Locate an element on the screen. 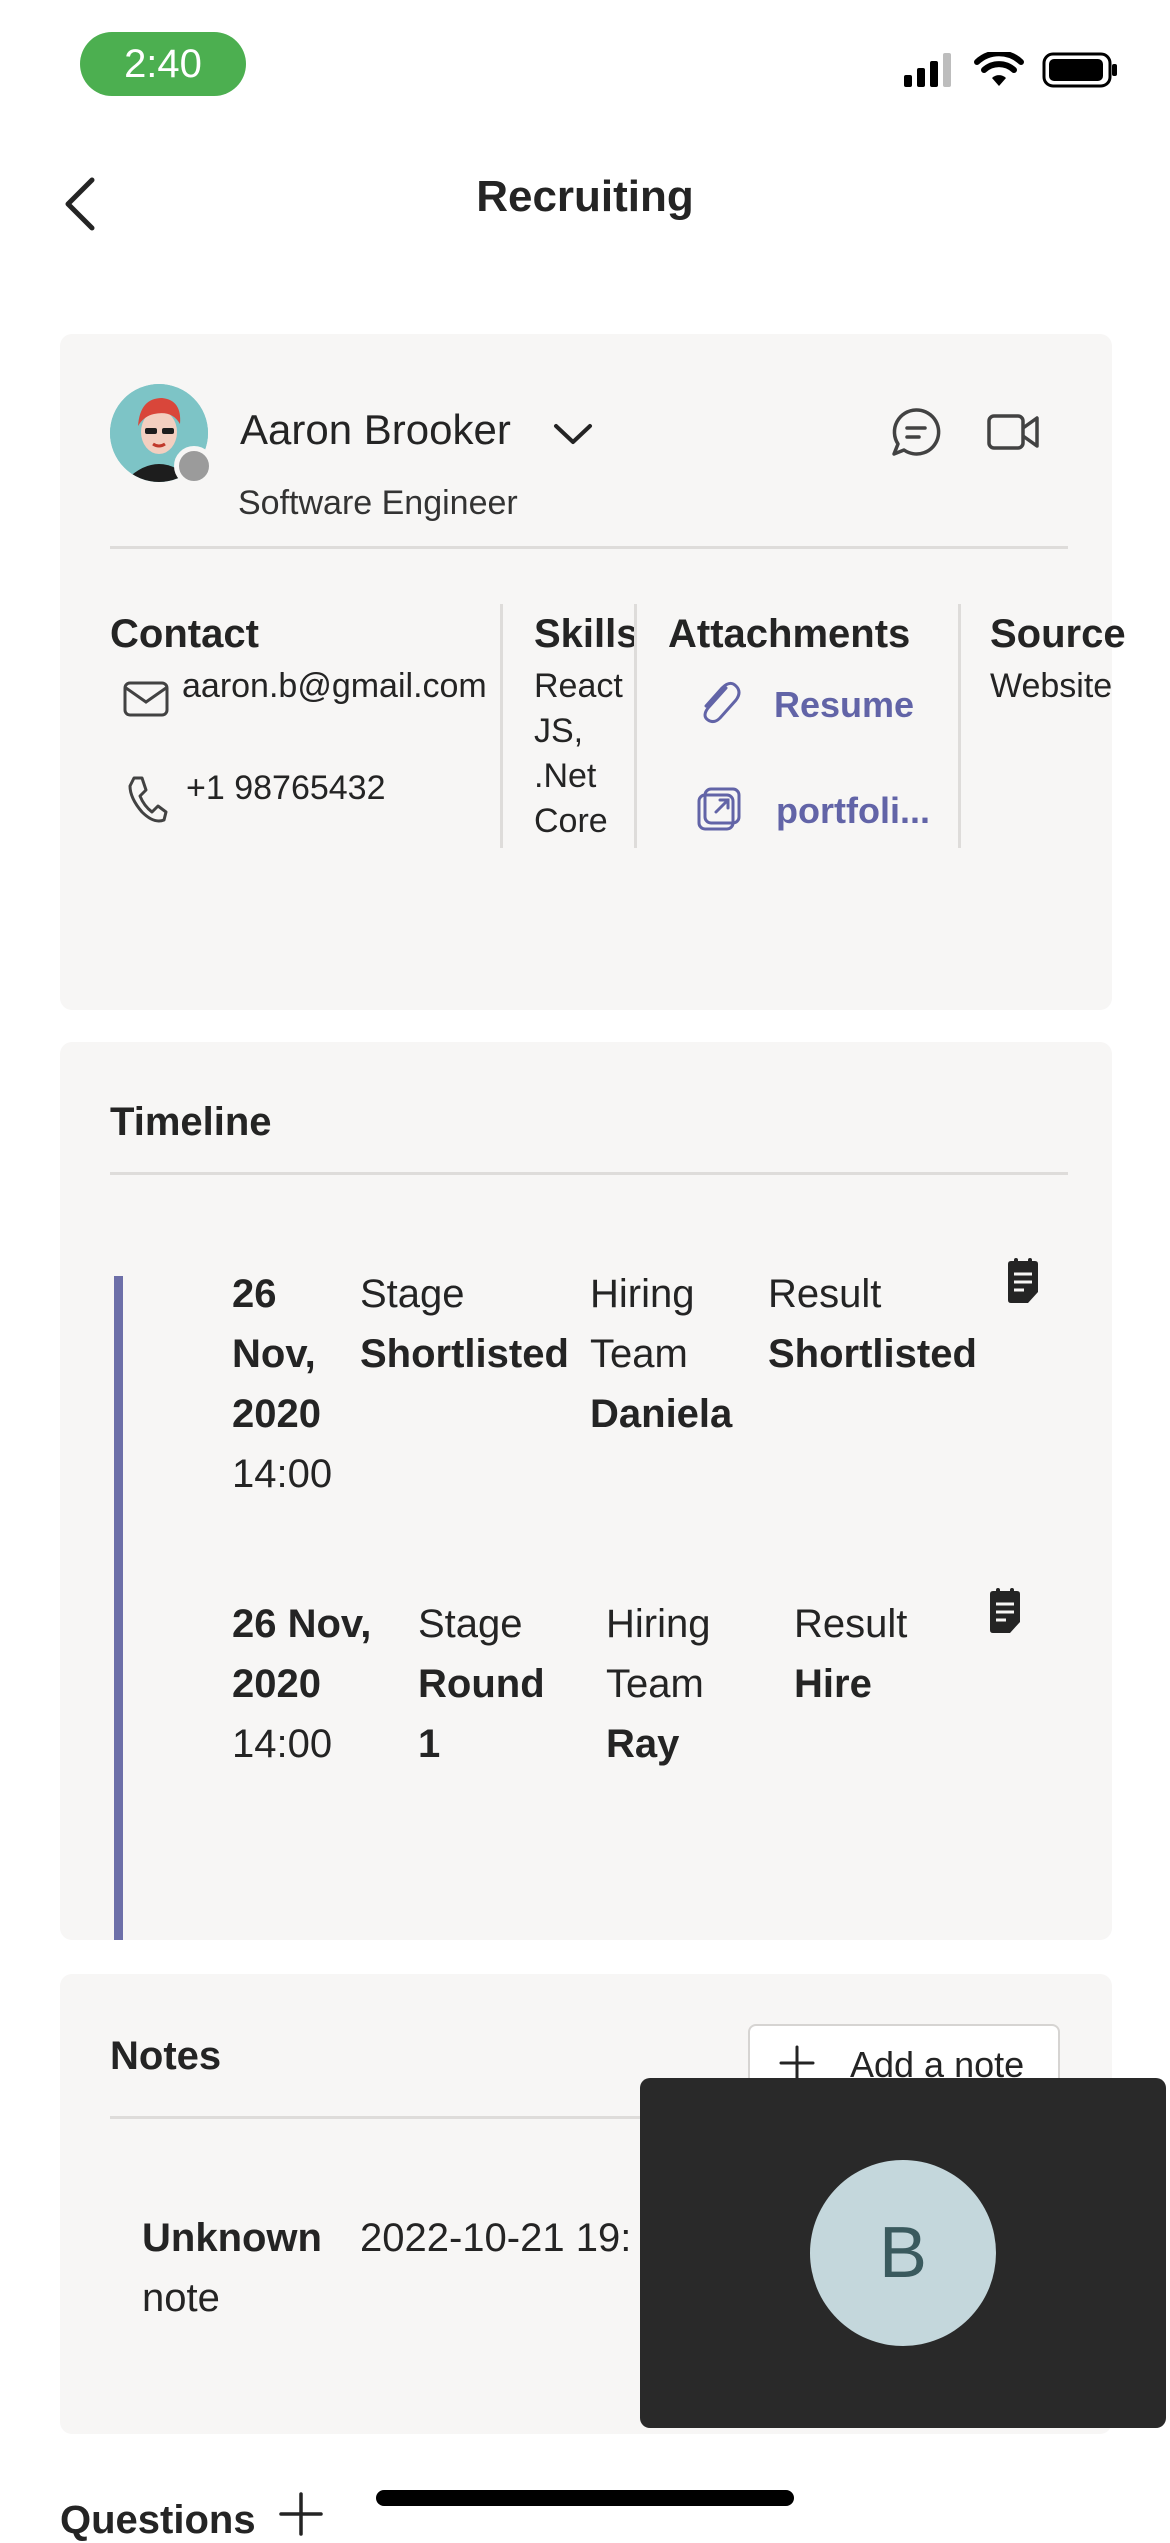 This screenshot has height=2543, width=1170. home-indicator is located at coordinates (585, 2498).